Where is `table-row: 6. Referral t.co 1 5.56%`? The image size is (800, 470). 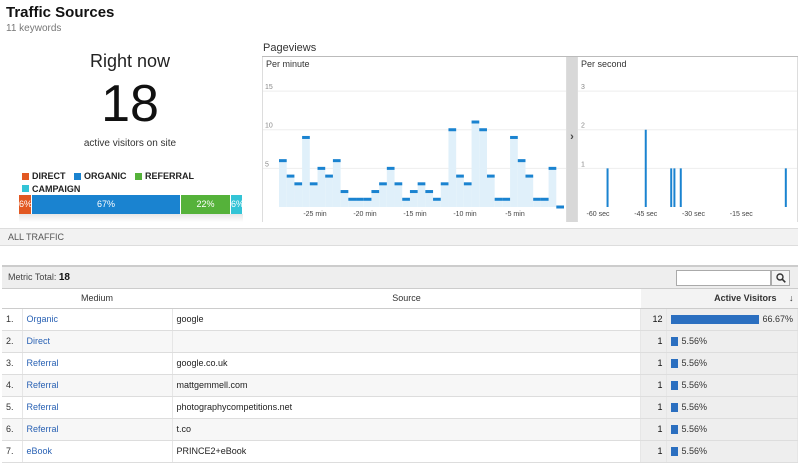
table-row: 6. Referral t.co 1 5.56% is located at coordinates (400, 429).